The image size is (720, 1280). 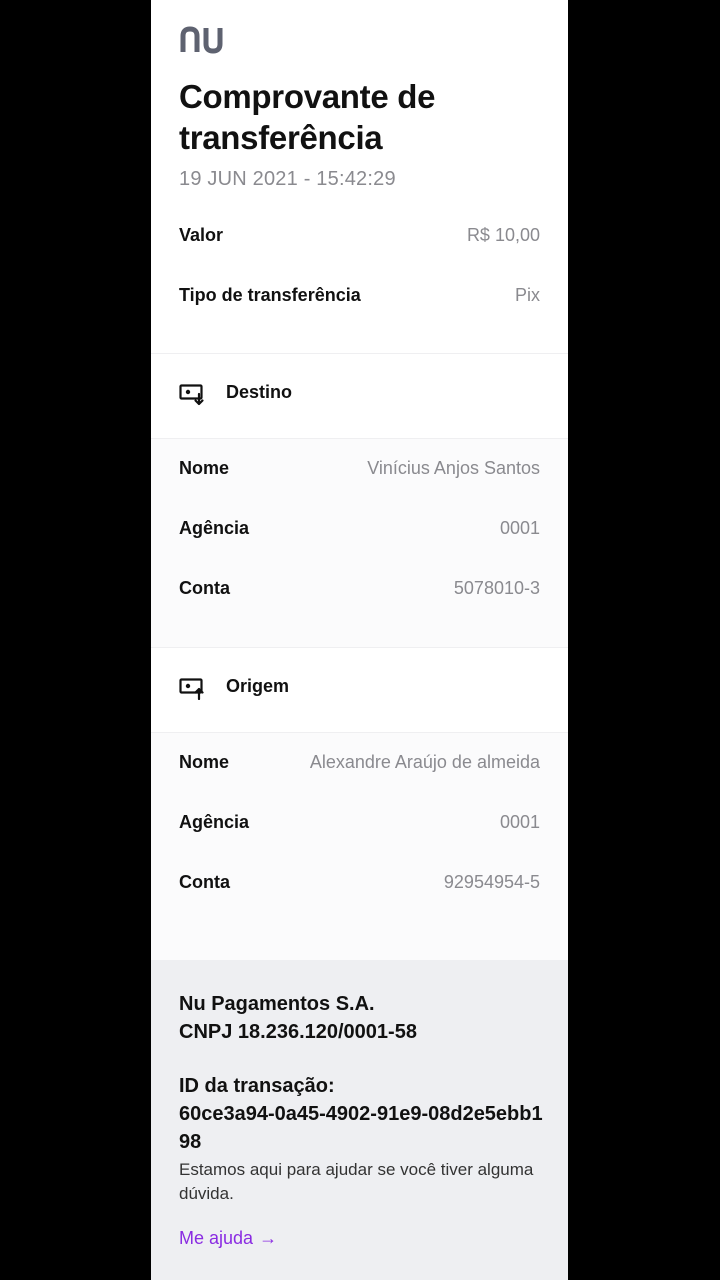 I want to click on origem-account-label: Conta, so click(x=204, y=881).